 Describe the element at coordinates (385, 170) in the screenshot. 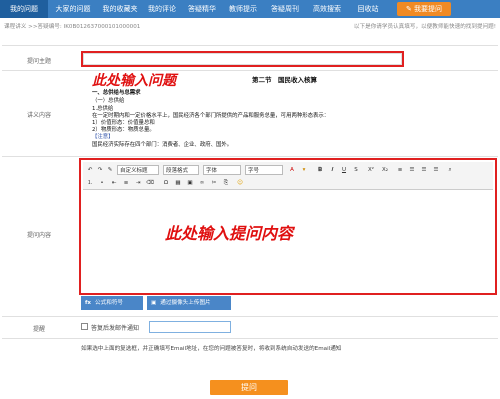

I see `subscript-icon: X₂` at that location.